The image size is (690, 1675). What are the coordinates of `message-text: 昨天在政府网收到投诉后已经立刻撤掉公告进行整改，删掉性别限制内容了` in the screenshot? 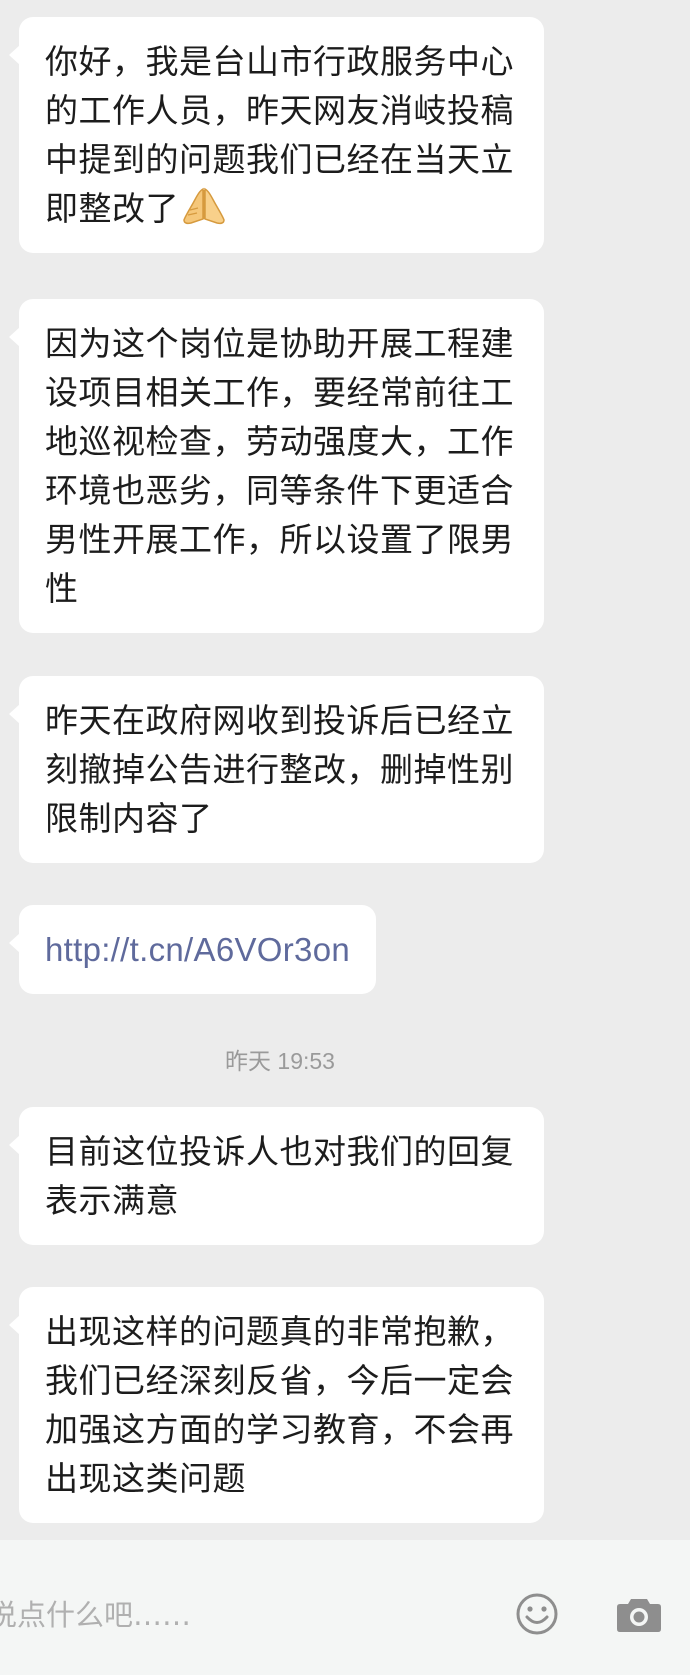 It's located at (279, 769).